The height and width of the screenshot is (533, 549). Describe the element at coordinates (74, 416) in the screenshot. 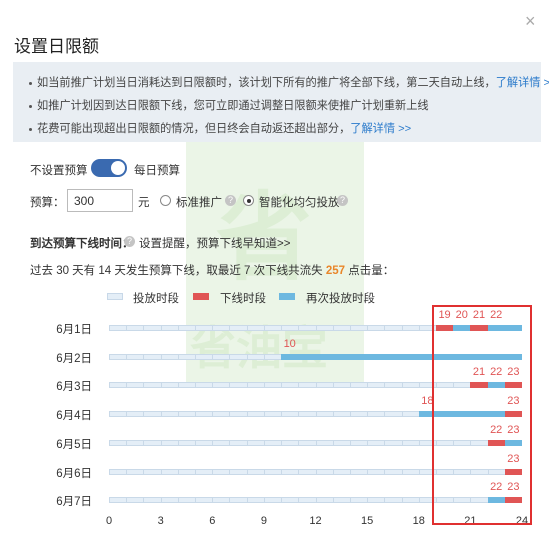

I see `day-label: 6月4日` at that location.